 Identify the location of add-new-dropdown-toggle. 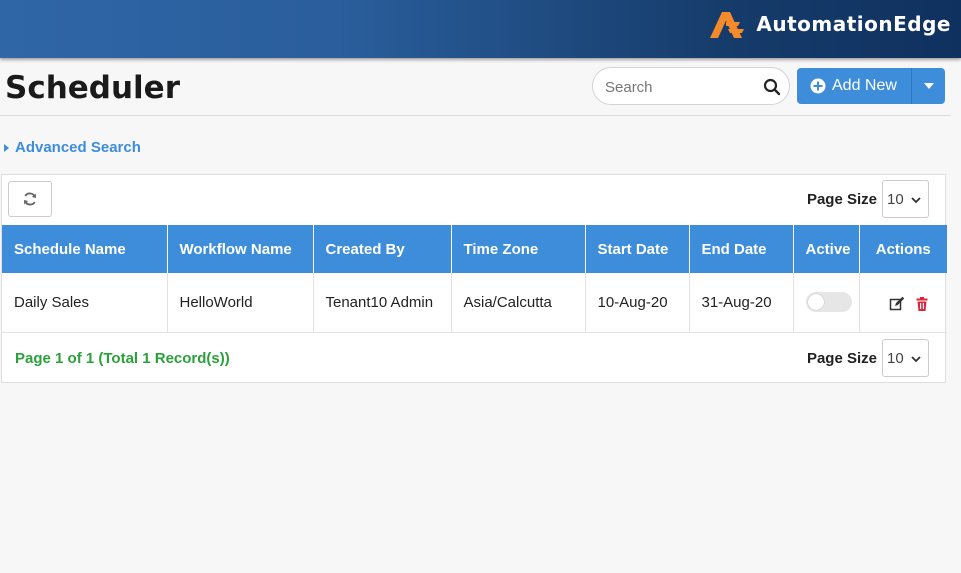
(928, 86).